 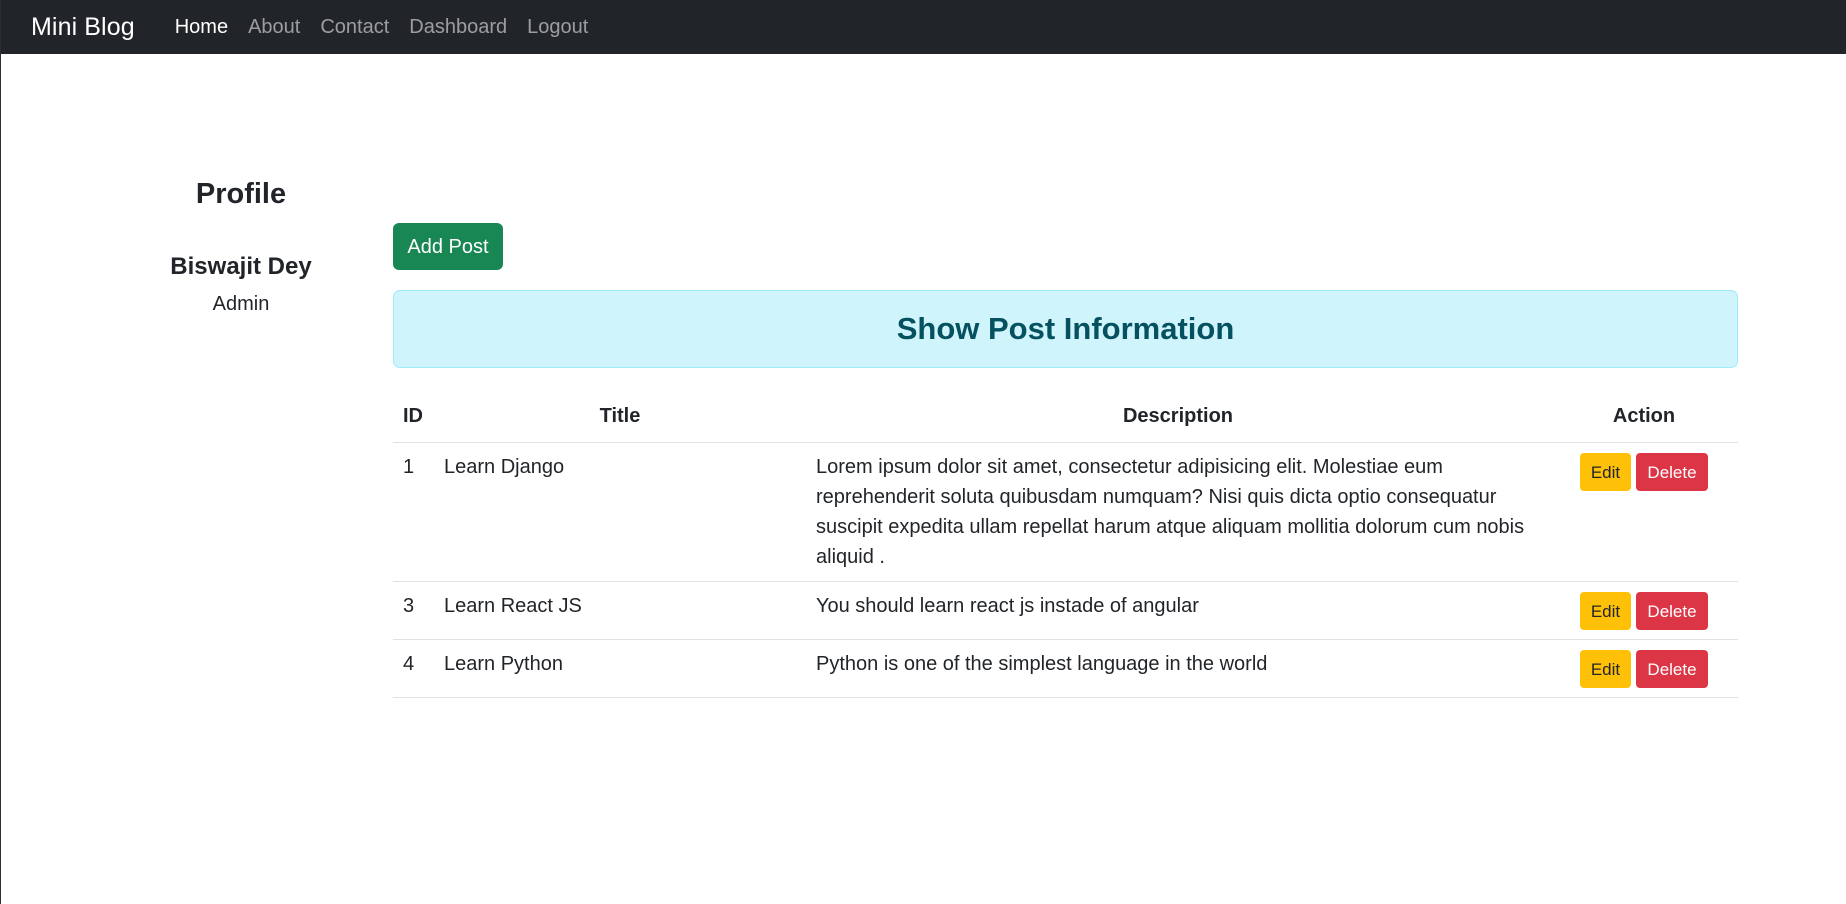 What do you see at coordinates (620, 416) in the screenshot?
I see `header-title: Title` at bounding box center [620, 416].